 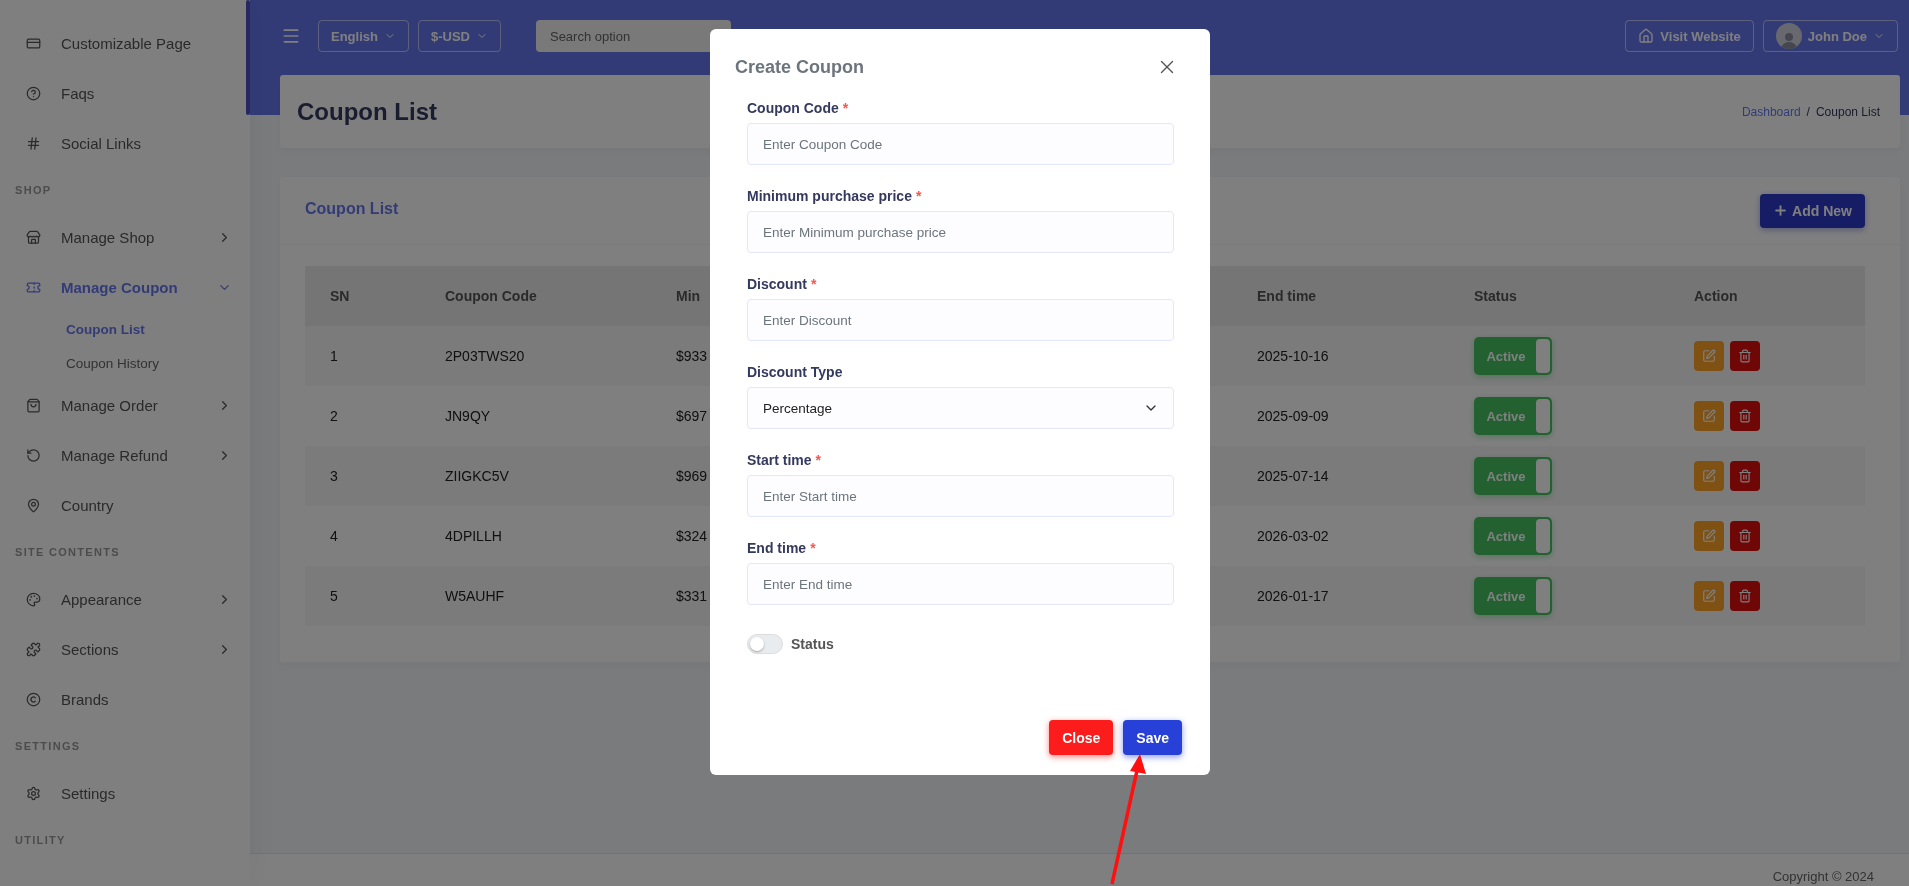 I want to click on field-label: Start time *, so click(x=785, y=460).